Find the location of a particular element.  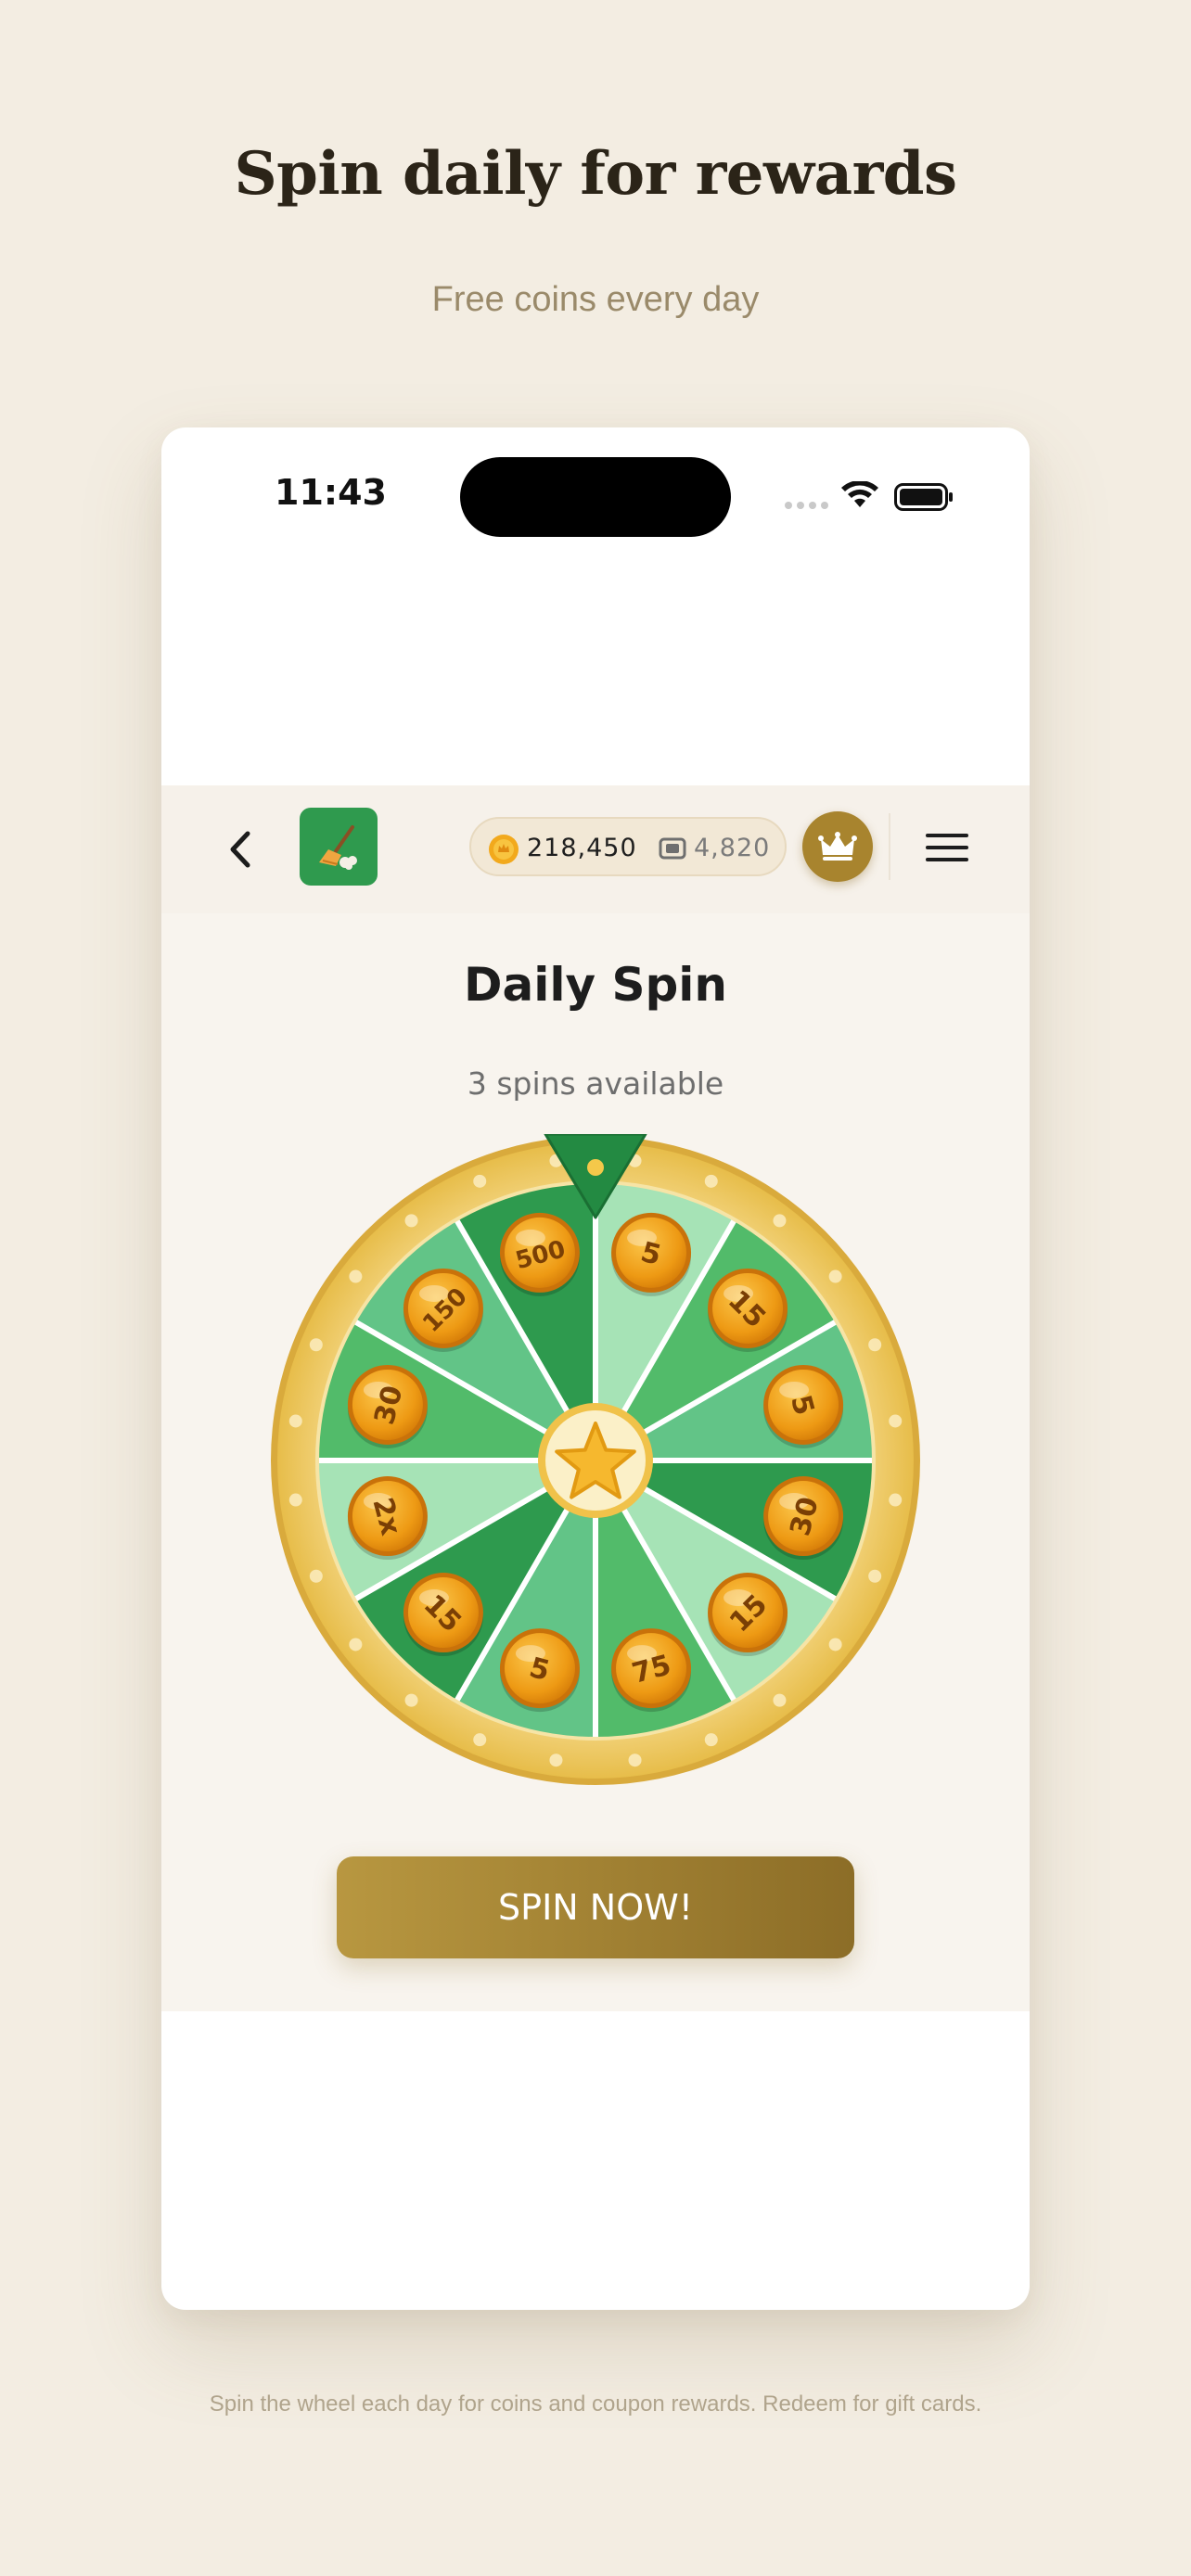

broom-app-icon is located at coordinates (339, 847).